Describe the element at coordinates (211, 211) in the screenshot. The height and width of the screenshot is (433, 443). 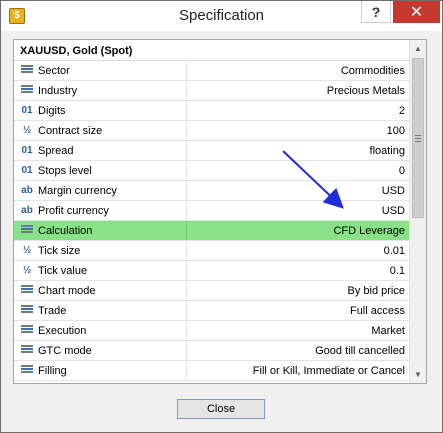
I see `spec-row-profit-currency: ab Profit currency USD` at that location.